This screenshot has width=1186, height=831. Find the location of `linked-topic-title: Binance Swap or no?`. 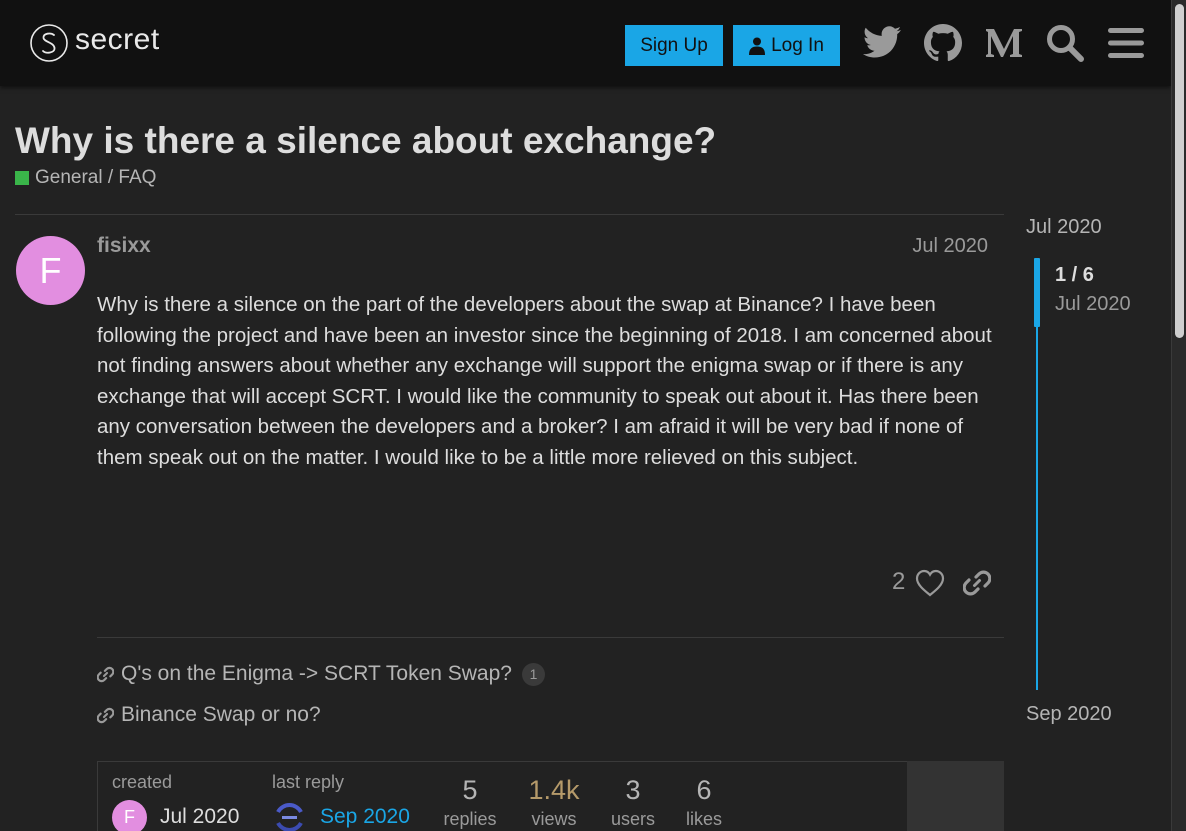

linked-topic-title: Binance Swap or no? is located at coordinates (221, 715).